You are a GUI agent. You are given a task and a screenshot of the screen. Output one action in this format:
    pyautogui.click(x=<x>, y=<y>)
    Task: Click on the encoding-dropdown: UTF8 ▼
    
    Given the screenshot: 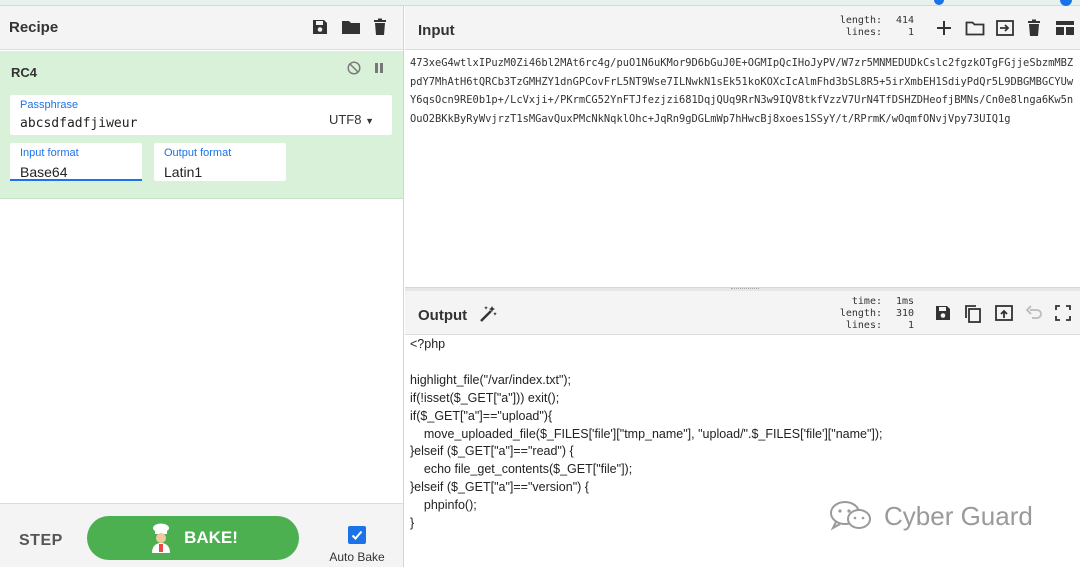 What is the action you would take?
    pyautogui.click(x=351, y=119)
    